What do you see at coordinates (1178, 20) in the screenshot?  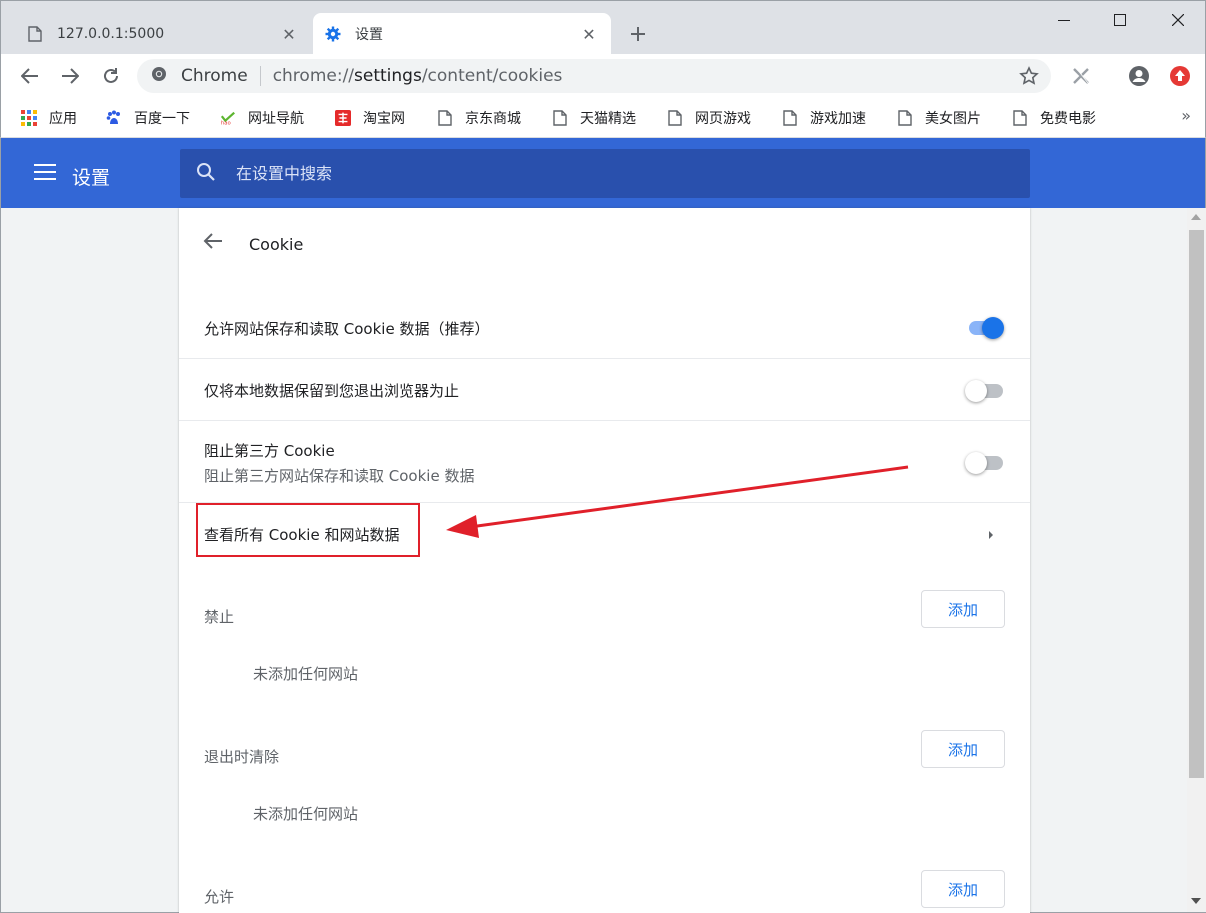 I see `close-window-button` at bounding box center [1178, 20].